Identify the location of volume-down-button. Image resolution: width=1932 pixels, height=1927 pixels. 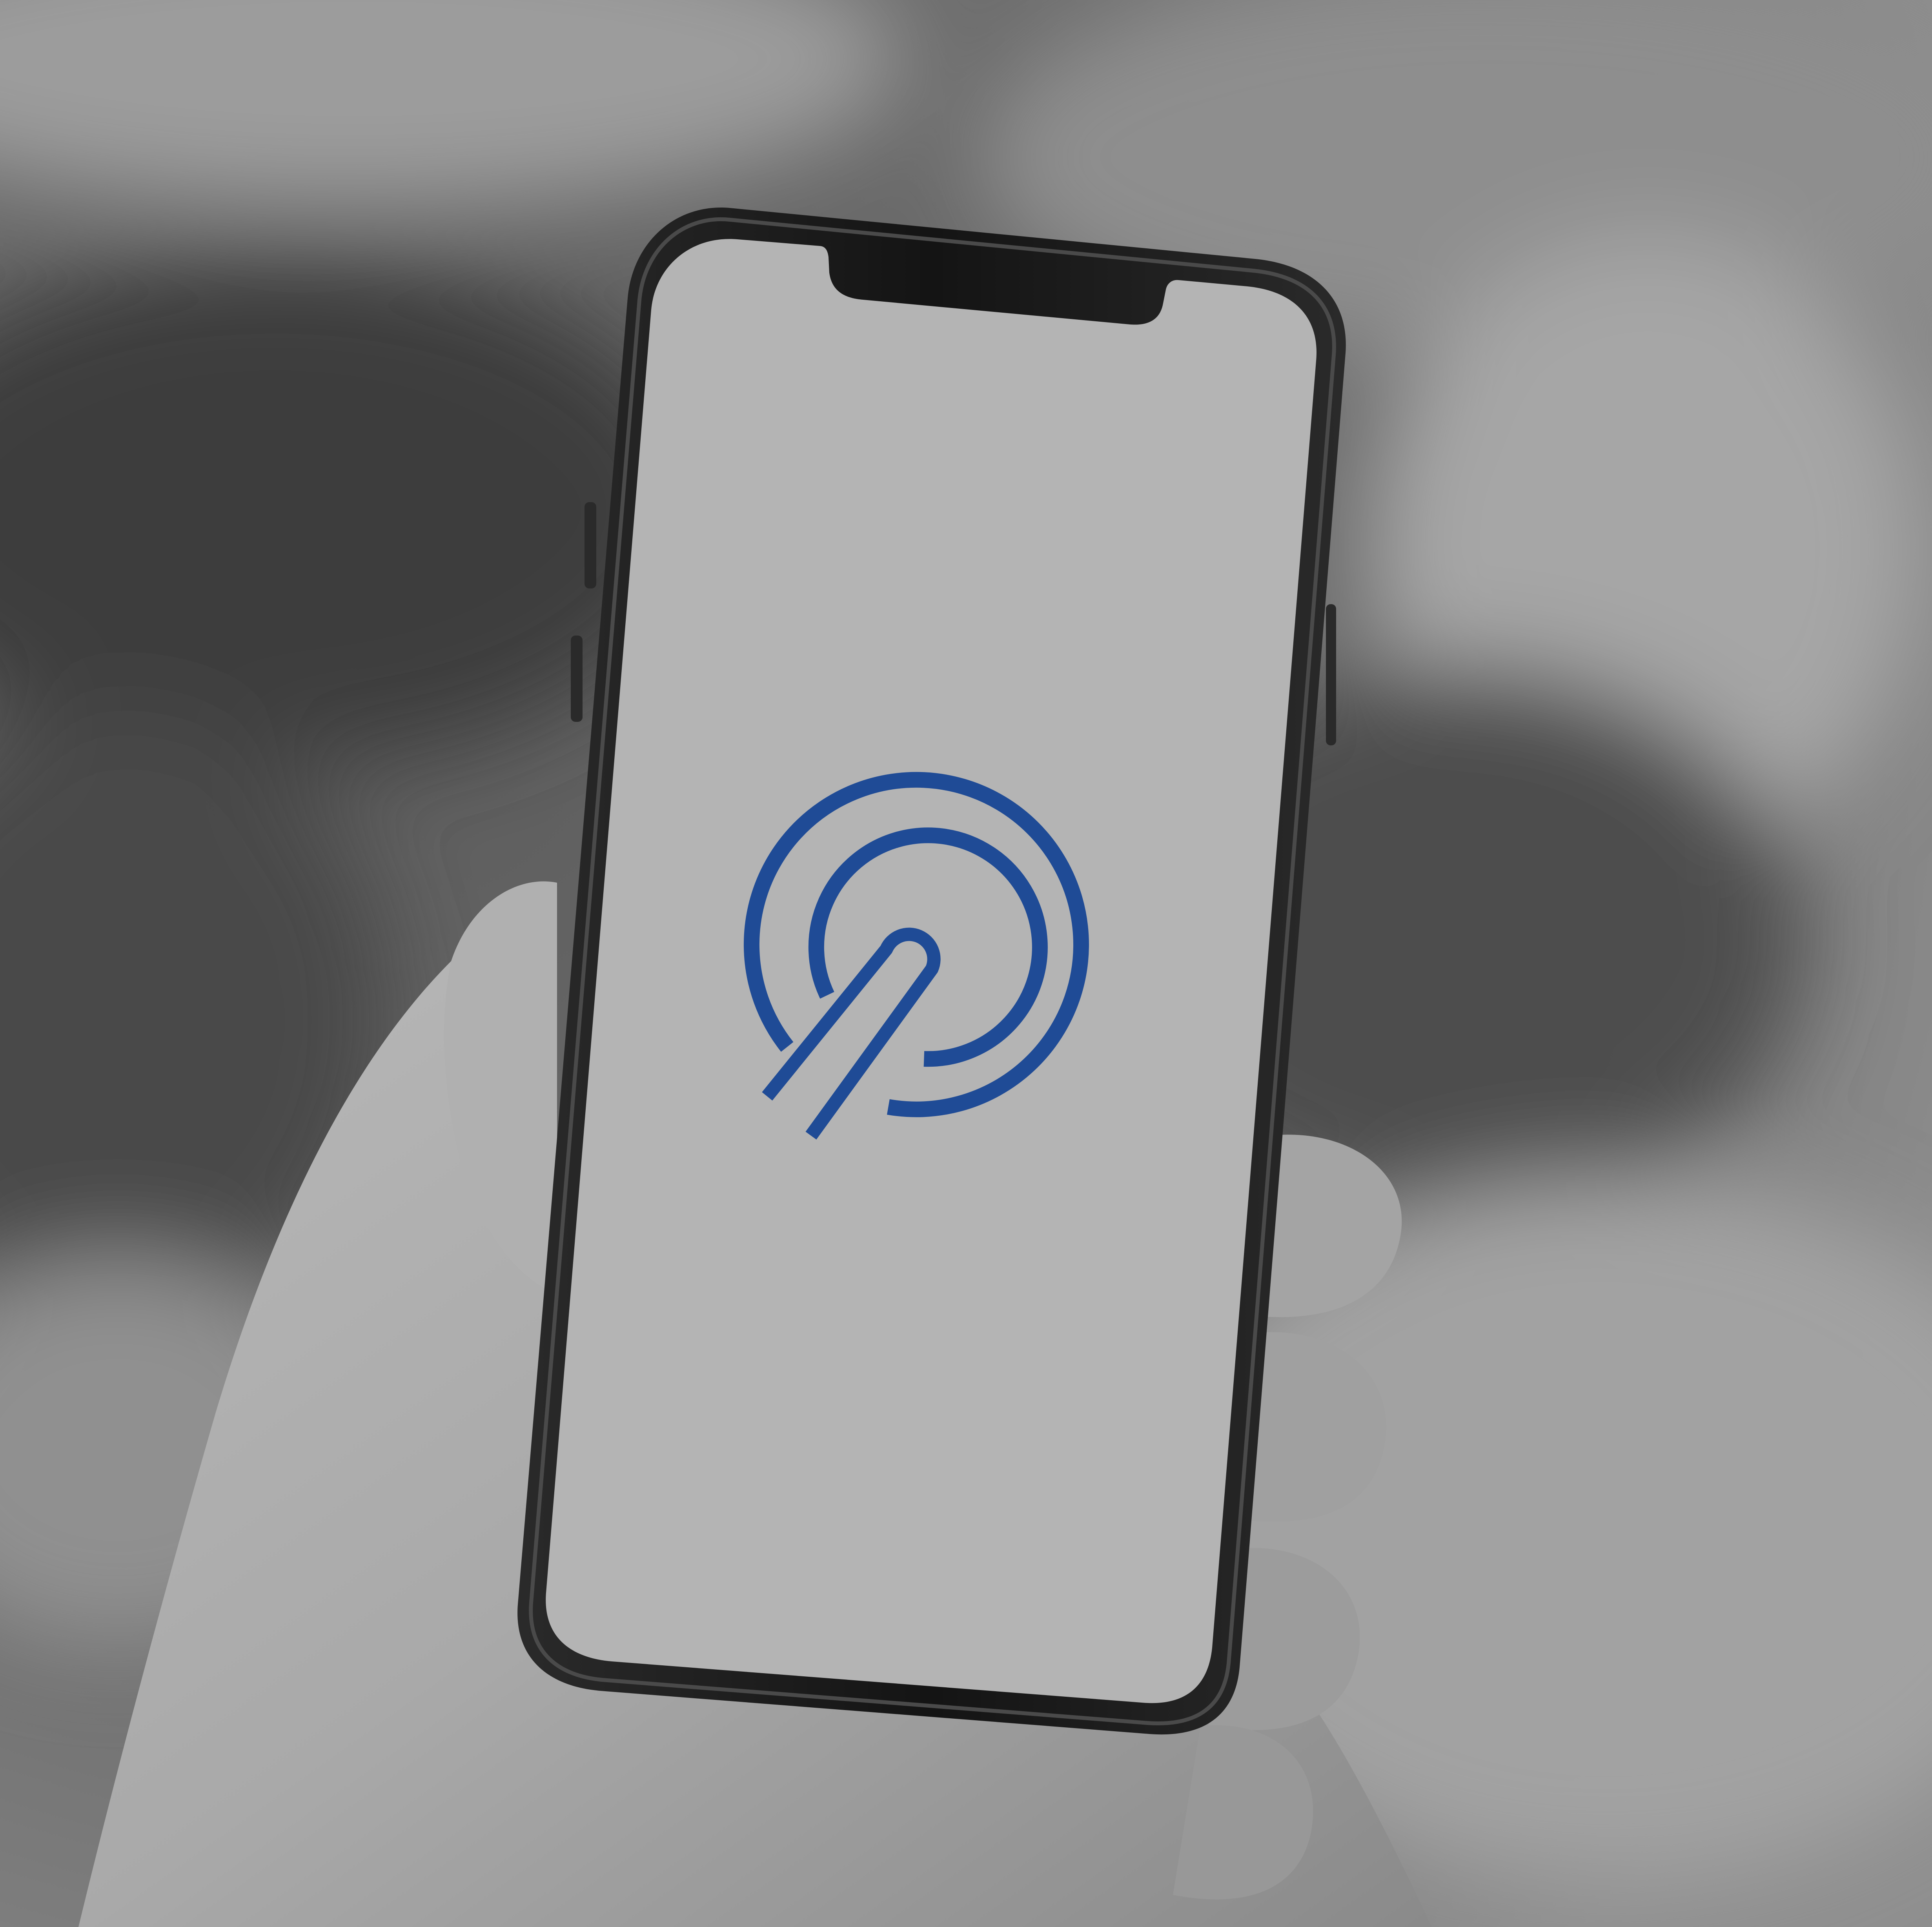
(577, 679).